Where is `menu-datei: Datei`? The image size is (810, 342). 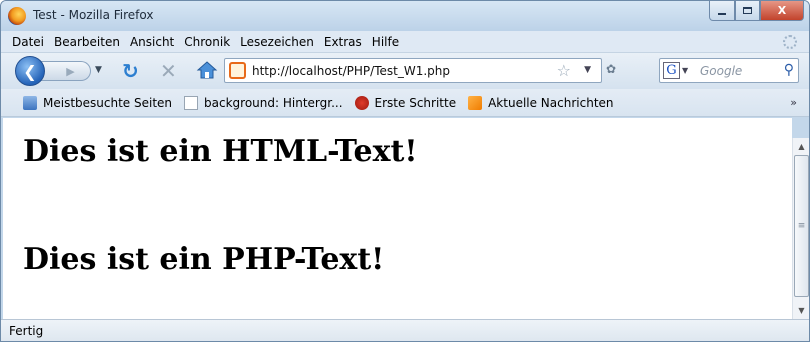 menu-datei: Datei is located at coordinates (25, 42).